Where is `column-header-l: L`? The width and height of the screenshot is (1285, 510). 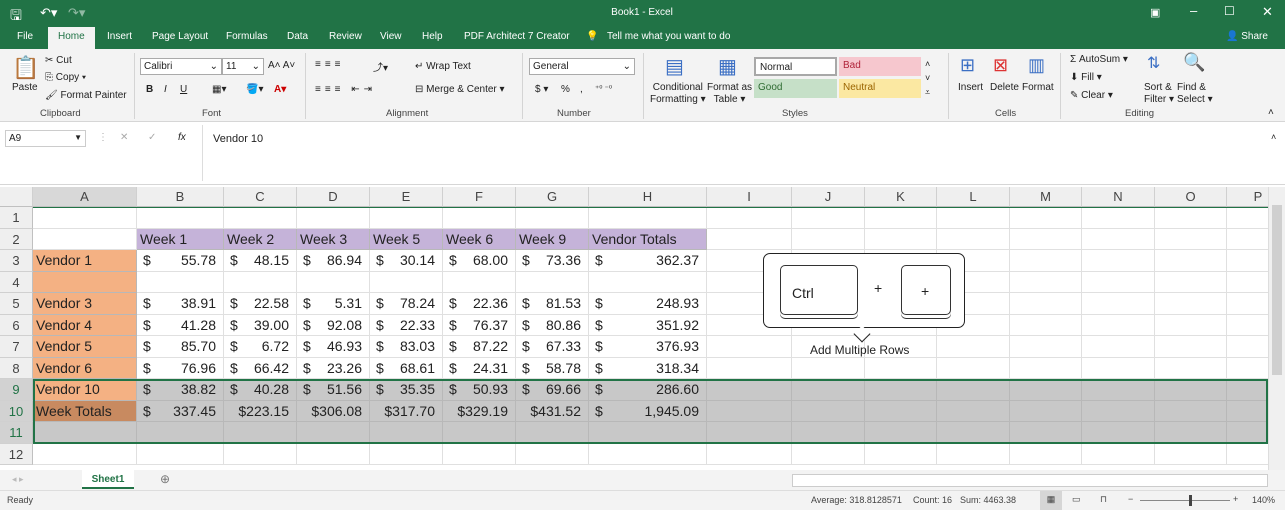
column-header-l: L is located at coordinates (973, 197).